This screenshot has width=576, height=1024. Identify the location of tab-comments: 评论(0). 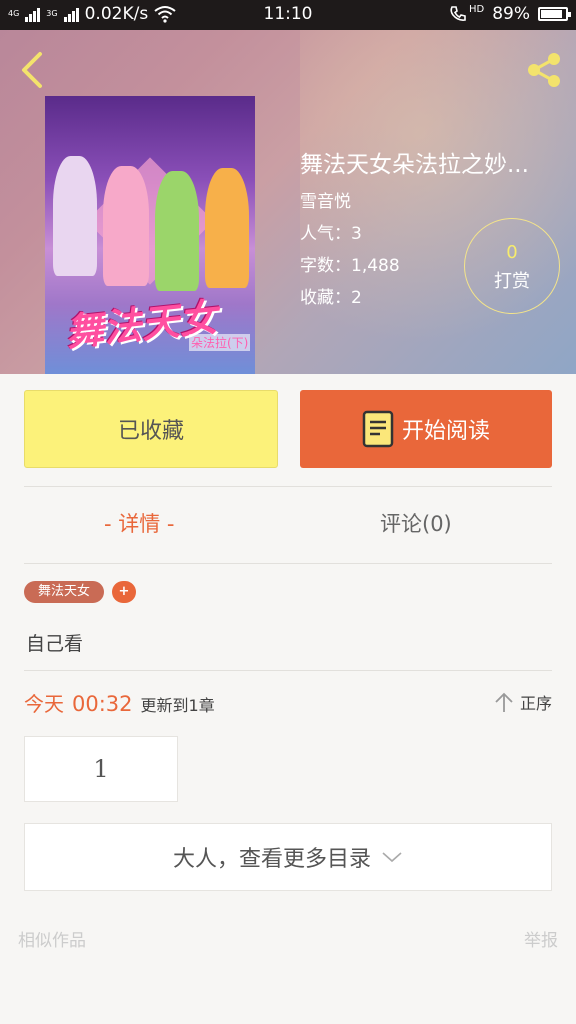
(416, 523).